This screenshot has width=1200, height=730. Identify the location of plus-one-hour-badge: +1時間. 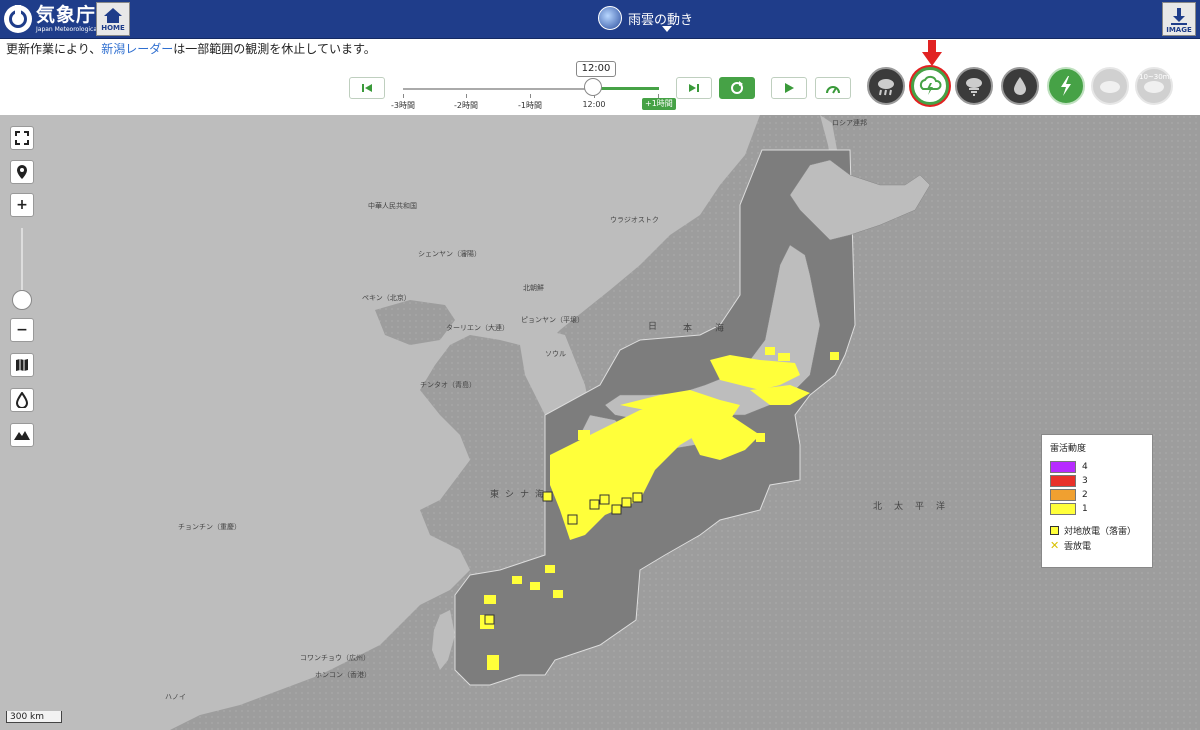
(659, 104).